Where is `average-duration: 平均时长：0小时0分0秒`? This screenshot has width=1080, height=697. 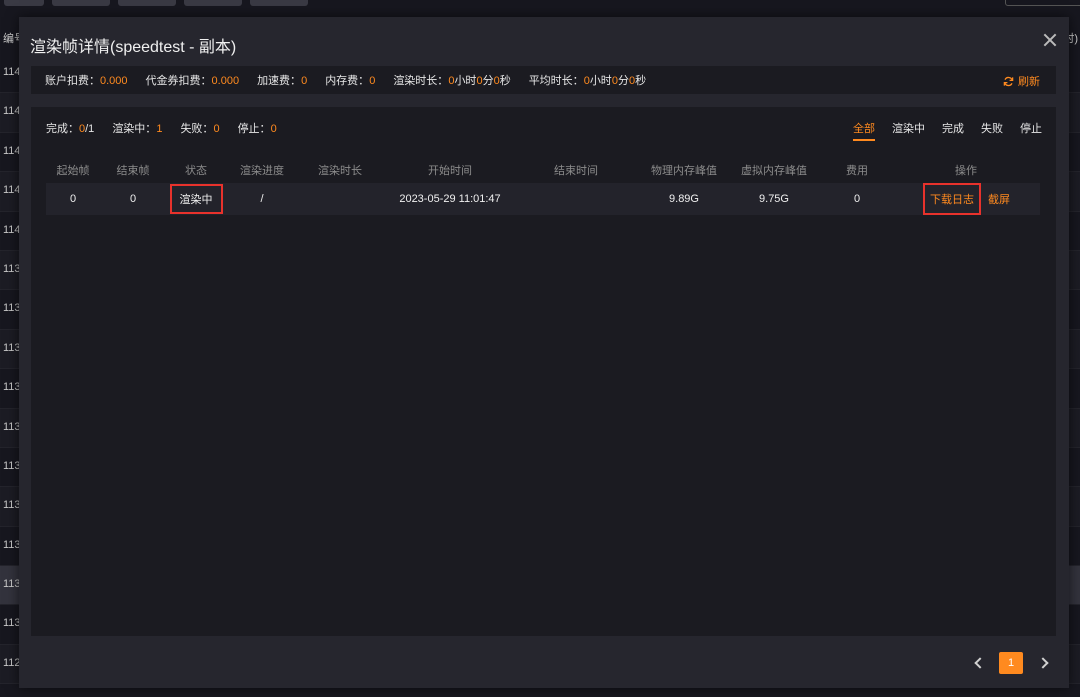 average-duration: 平均时长：0小时0分0秒 is located at coordinates (587, 81).